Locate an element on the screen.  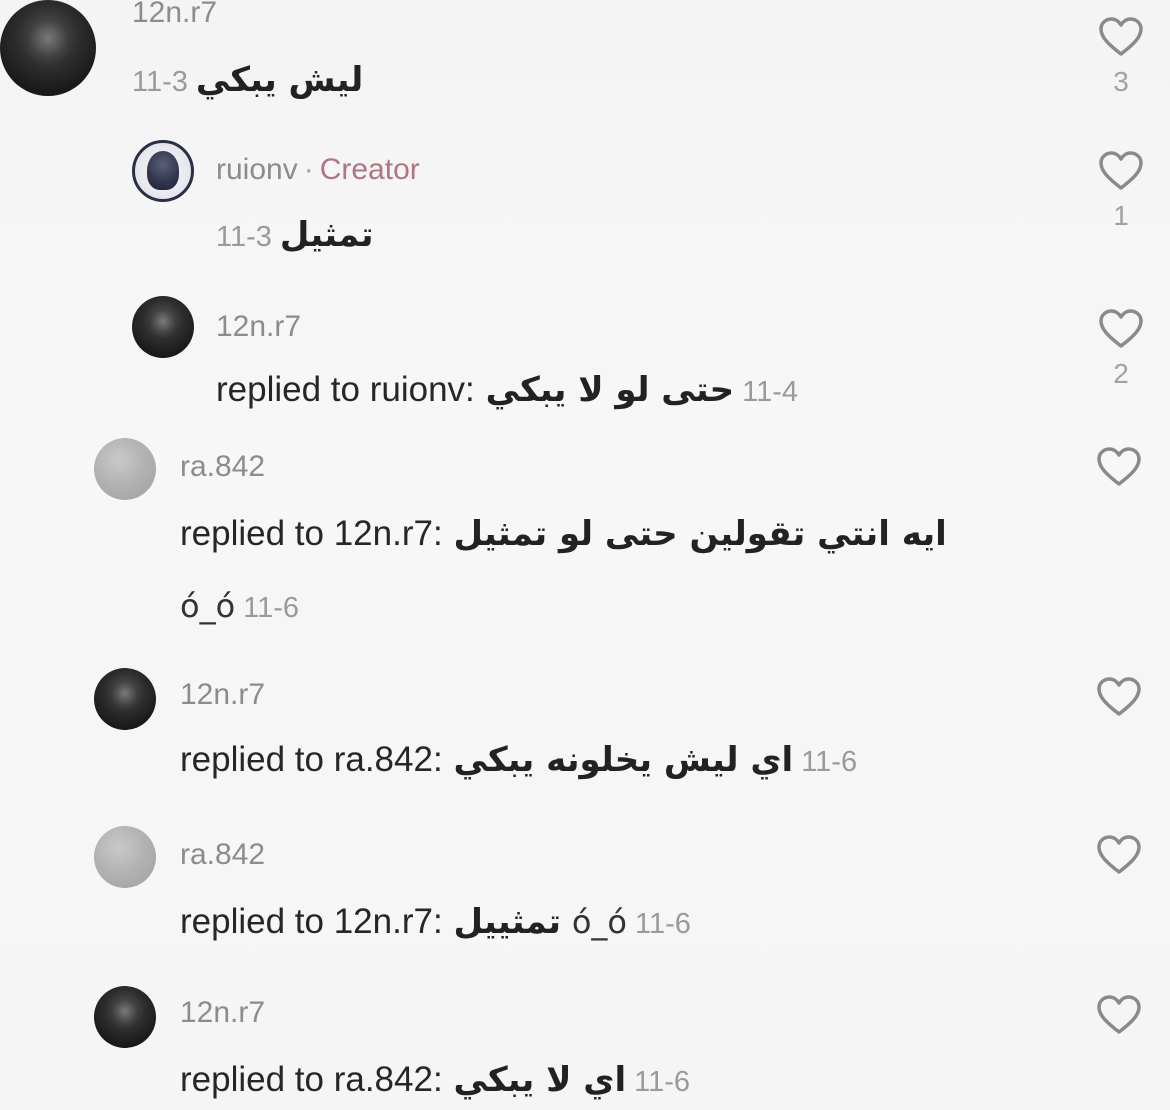
comment-text: حتى لو لا يبكي is located at coordinates (610, 390).